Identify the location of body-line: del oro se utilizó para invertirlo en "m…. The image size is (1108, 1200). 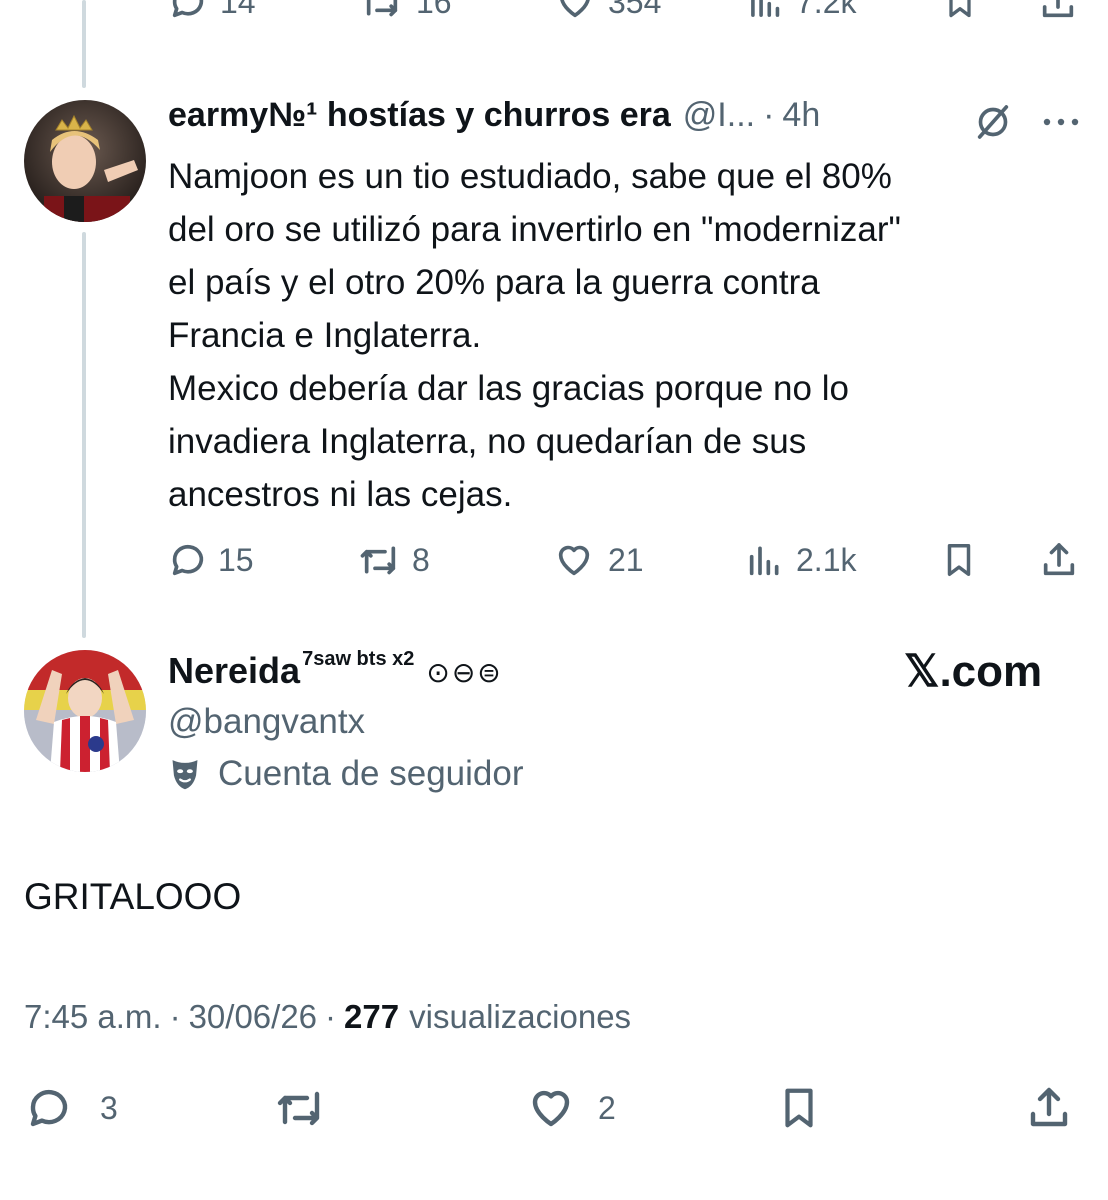
(534, 229).